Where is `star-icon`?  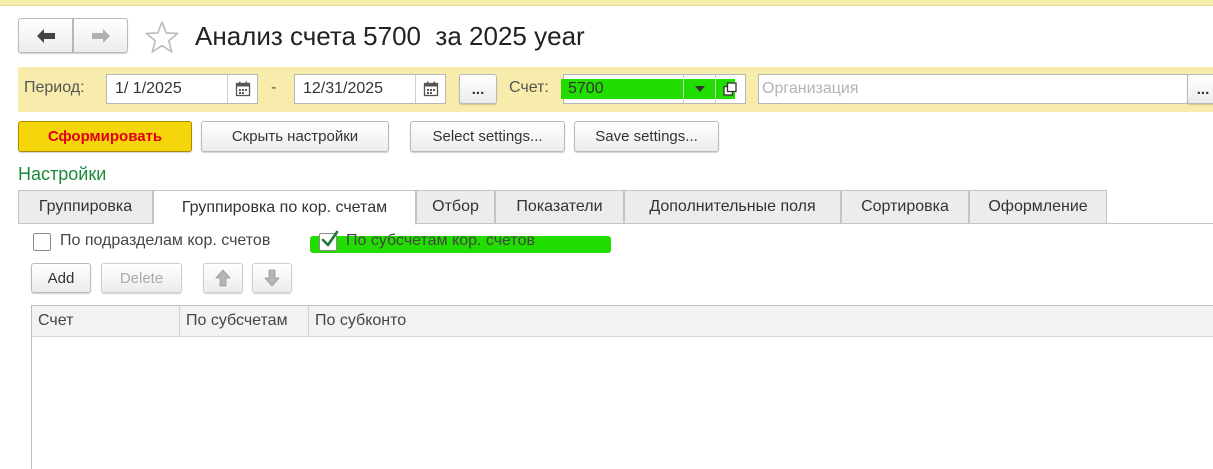
star-icon is located at coordinates (162, 37).